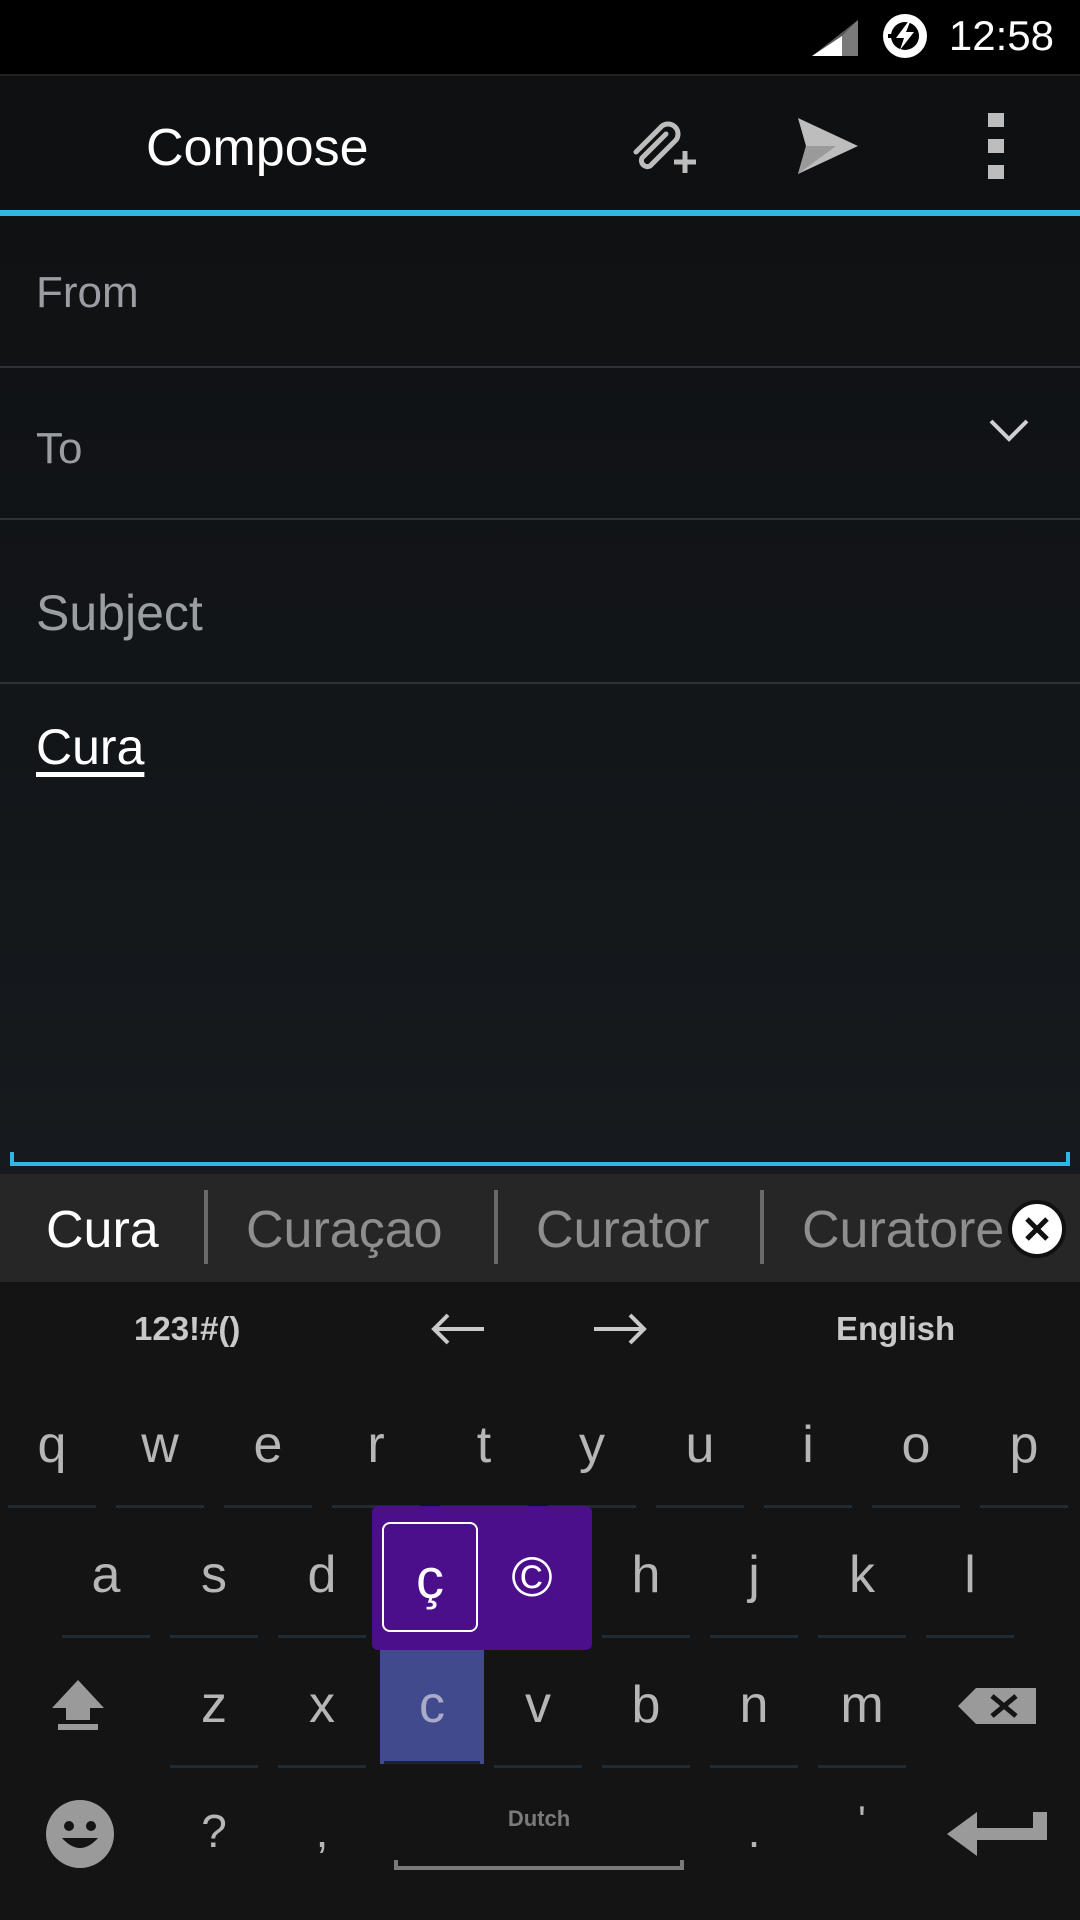 Image resolution: width=1080 pixels, height=1920 pixels. Describe the element at coordinates (102, 1230) in the screenshot. I see `suggestion-item: Cura` at that location.